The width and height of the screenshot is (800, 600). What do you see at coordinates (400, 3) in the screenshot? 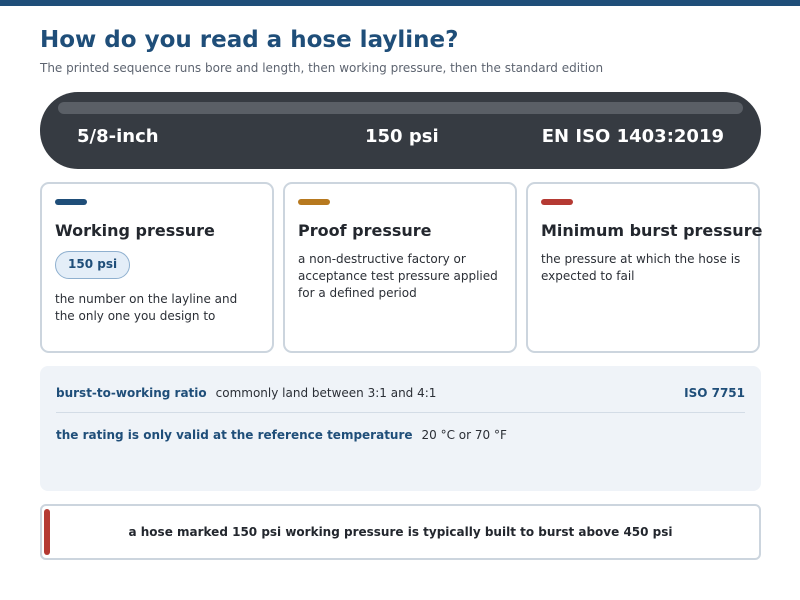
I see `top-accent-bar` at bounding box center [400, 3].